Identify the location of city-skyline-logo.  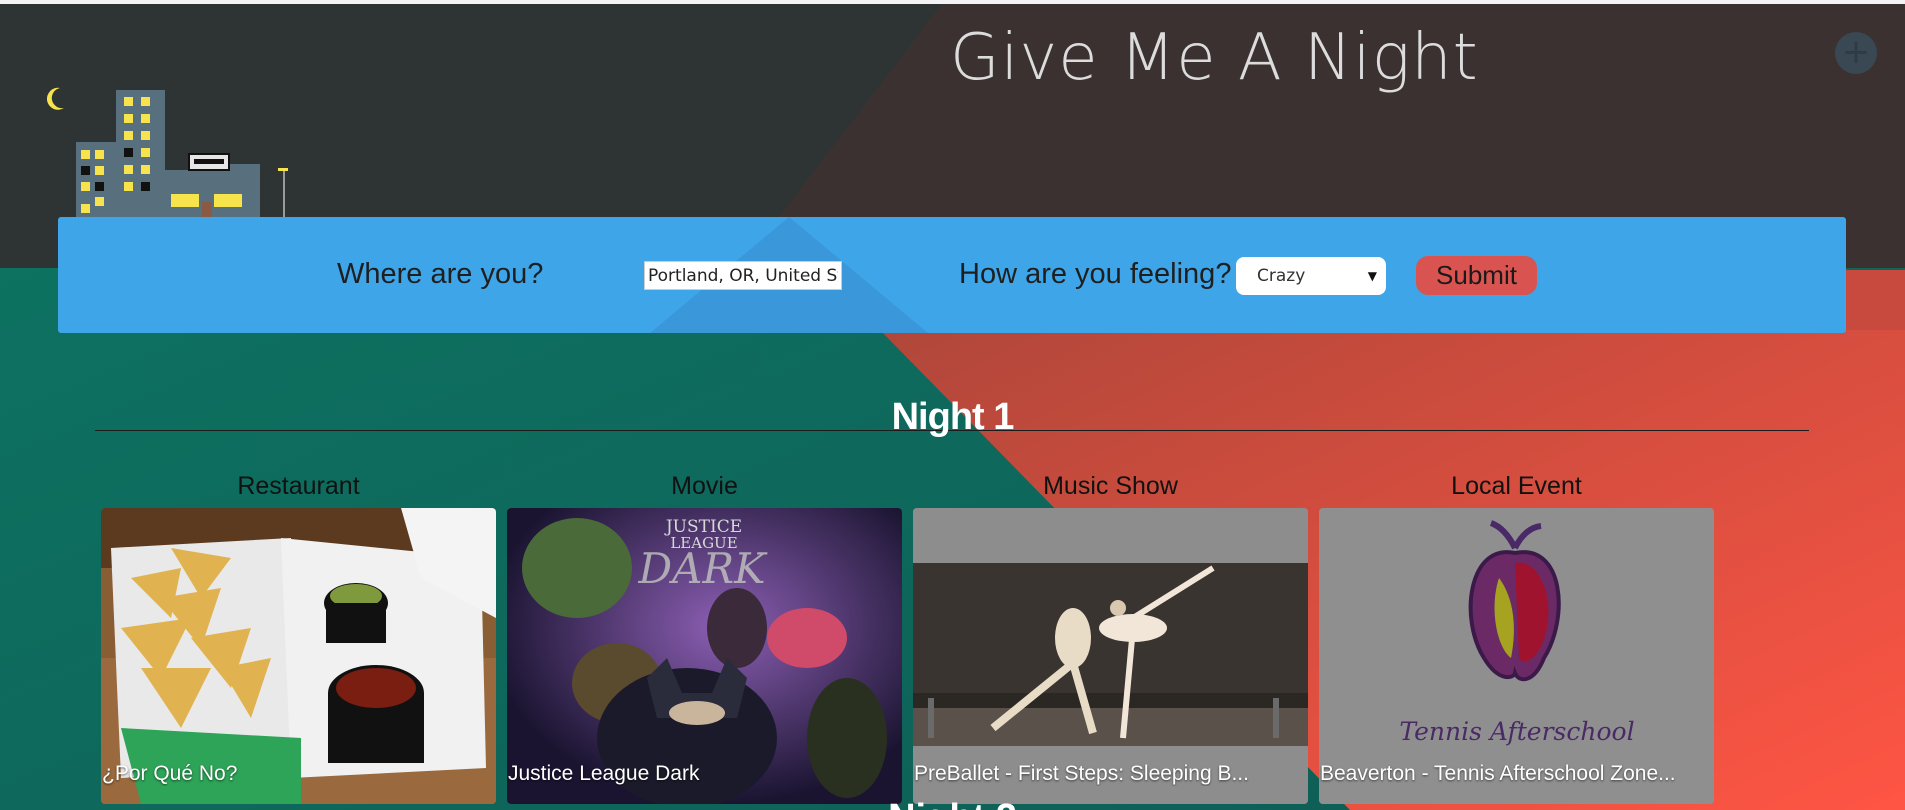
(169, 152).